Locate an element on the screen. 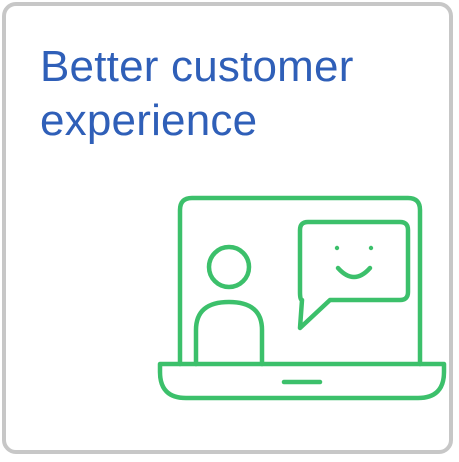 The height and width of the screenshot is (462, 459). smiley-eye-right-icon is located at coordinates (371, 248).